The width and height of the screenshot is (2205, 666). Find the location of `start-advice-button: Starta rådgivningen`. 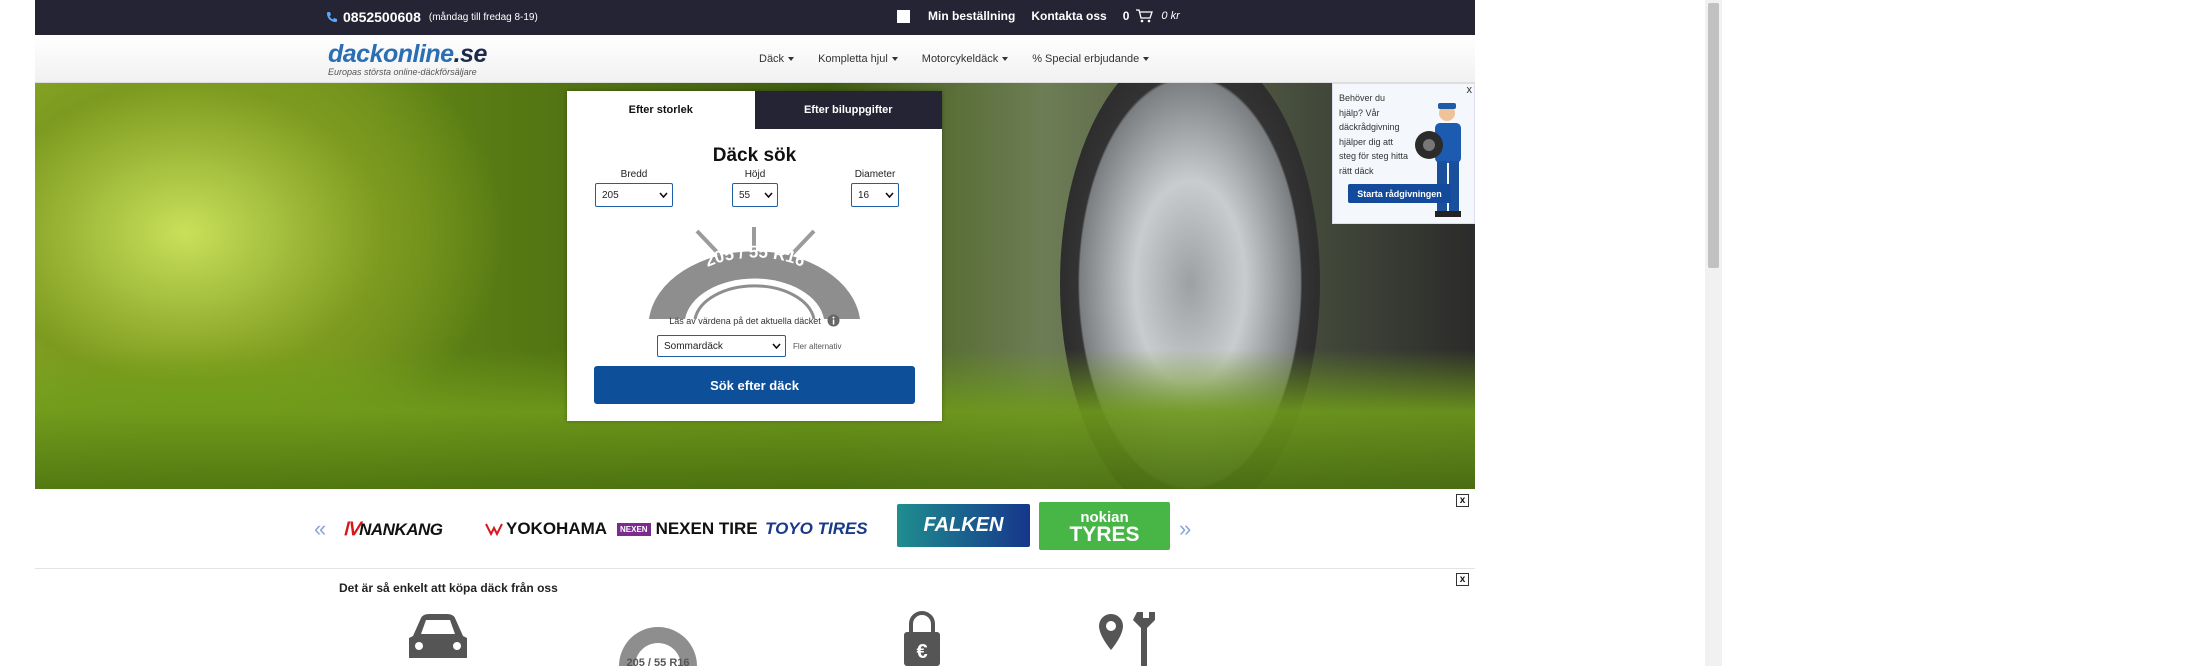

start-advice-button: Starta rådgivningen is located at coordinates (1399, 193).